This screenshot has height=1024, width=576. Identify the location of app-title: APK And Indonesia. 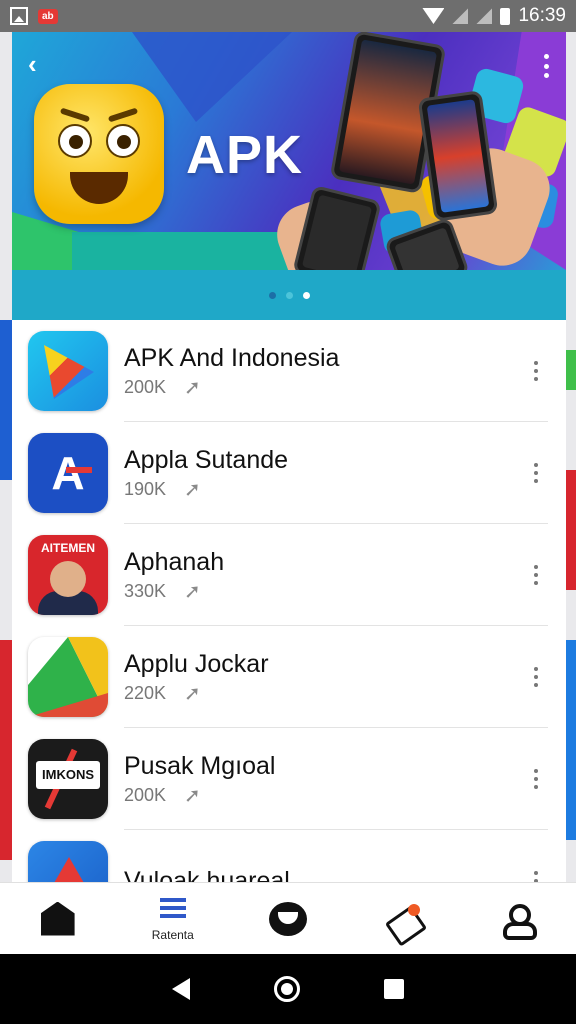
(232, 357).